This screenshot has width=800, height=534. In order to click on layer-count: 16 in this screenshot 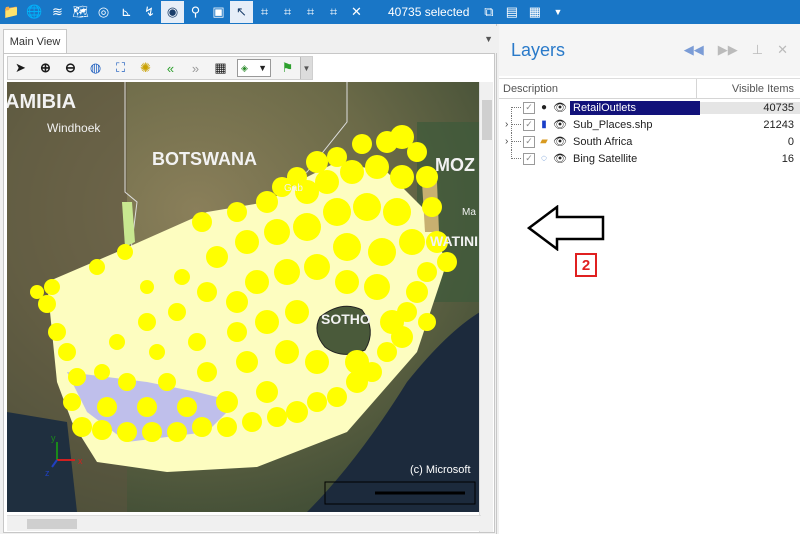, I will do `click(787, 158)`.